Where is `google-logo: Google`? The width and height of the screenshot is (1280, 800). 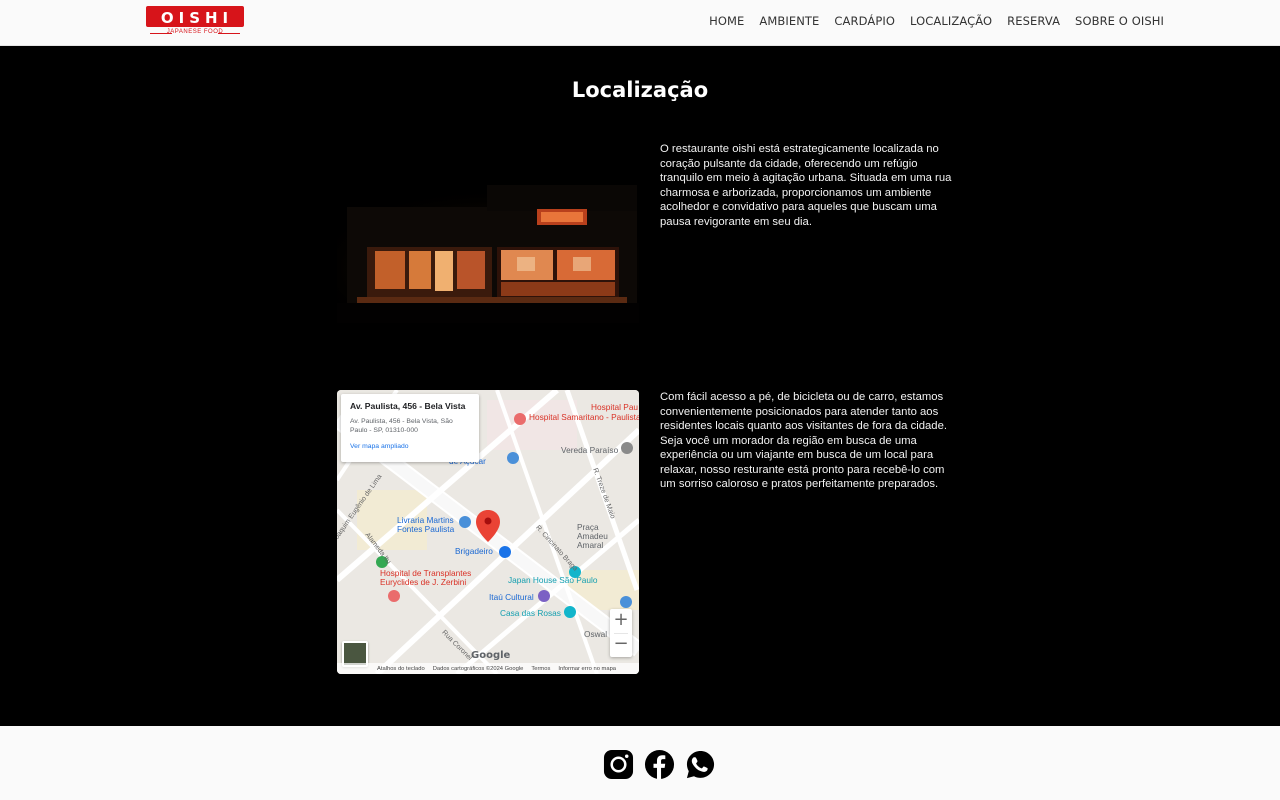
google-logo: Google is located at coordinates (491, 655).